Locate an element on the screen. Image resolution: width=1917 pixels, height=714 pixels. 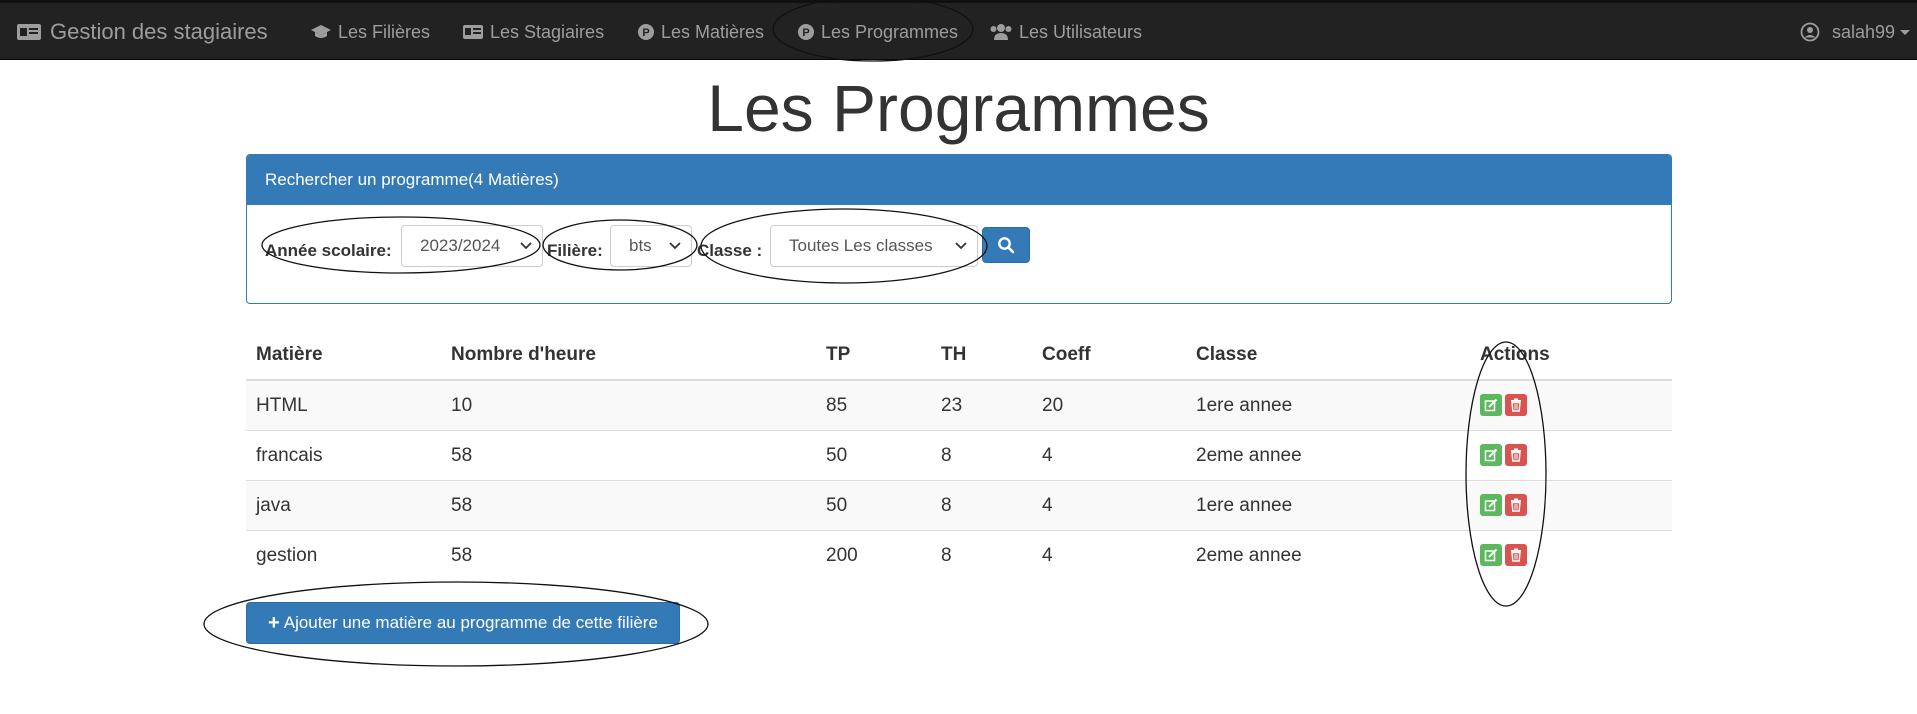
nav-item-matieres: P Les Matières is located at coordinates (700, 32).